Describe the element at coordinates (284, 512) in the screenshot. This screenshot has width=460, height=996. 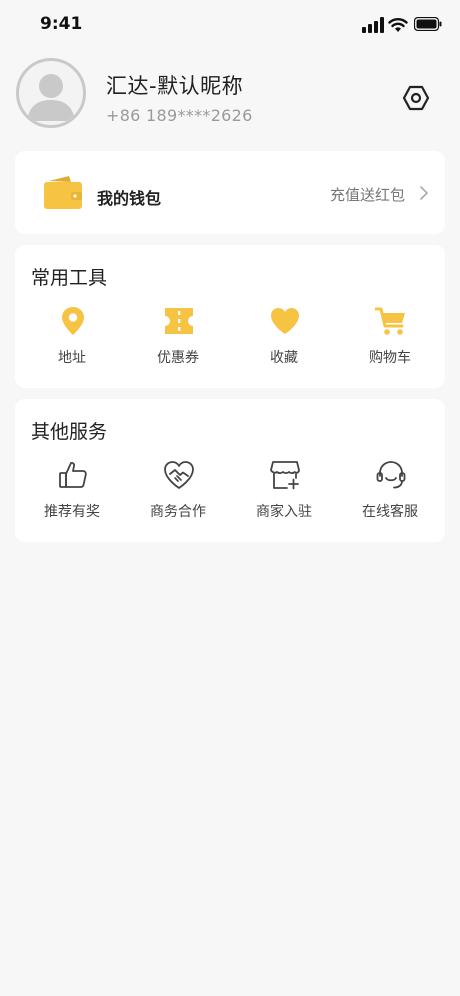
I see `service-label: 商家入驻` at that location.